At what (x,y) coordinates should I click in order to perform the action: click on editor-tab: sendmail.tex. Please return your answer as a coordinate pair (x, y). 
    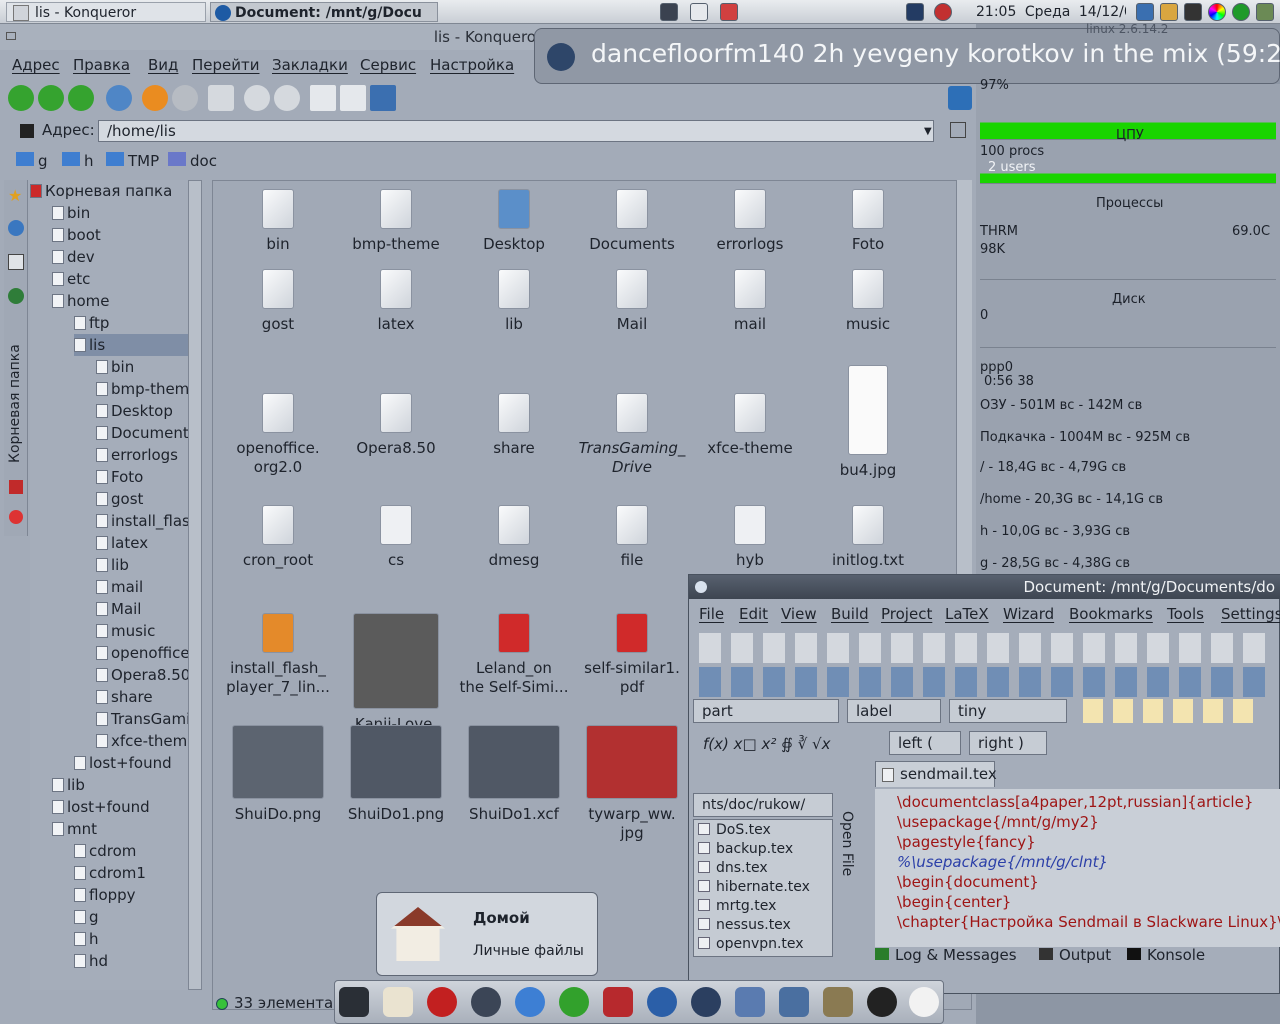
    Looking at the image, I should click on (936, 774).